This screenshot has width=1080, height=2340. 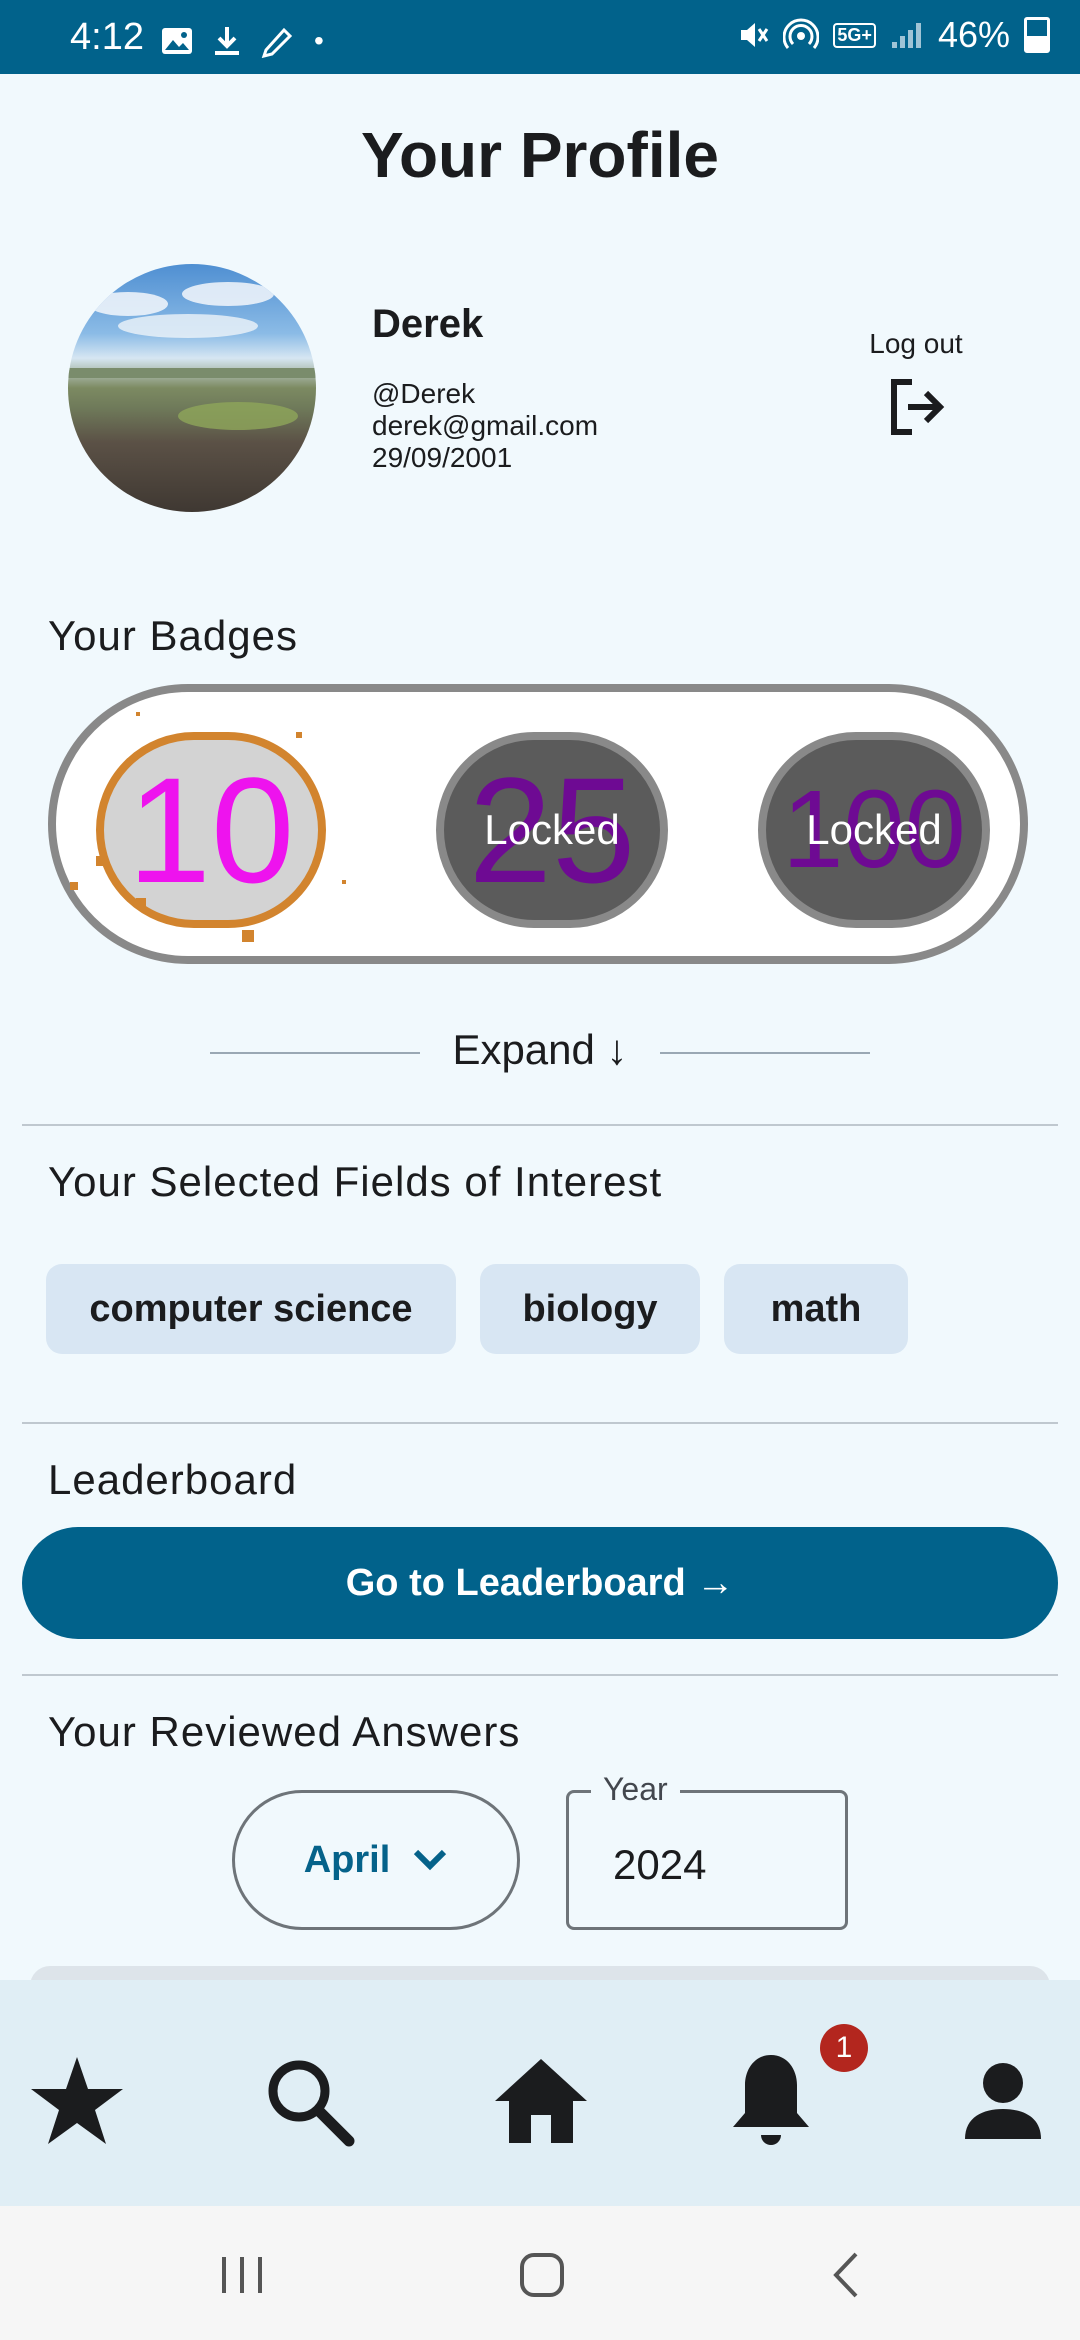 What do you see at coordinates (660, 1864) in the screenshot?
I see `year-field-value: 2024` at bounding box center [660, 1864].